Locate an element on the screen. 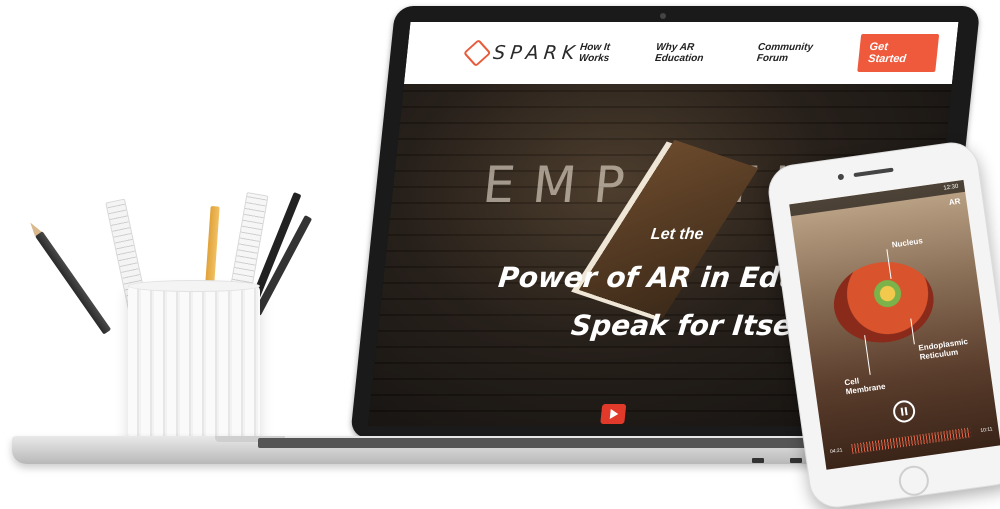  3d-cell-model is located at coordinates (883, 302).